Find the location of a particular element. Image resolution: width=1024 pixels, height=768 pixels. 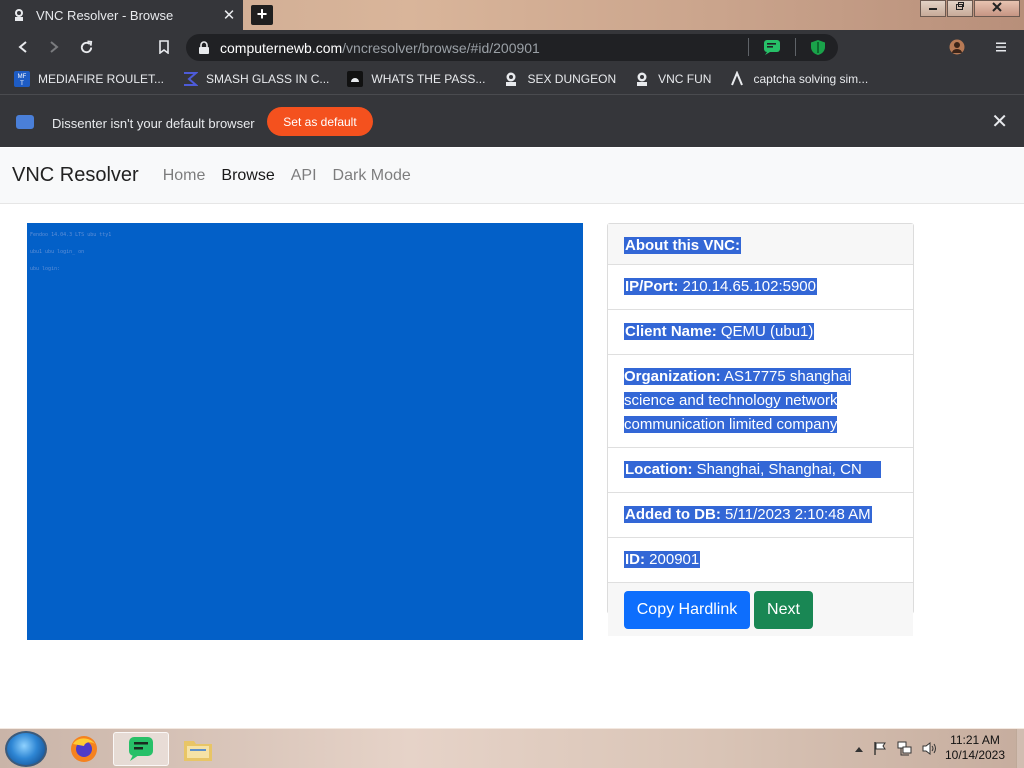

ip-port-value: 210.14.65.102:5900 is located at coordinates (749, 286).